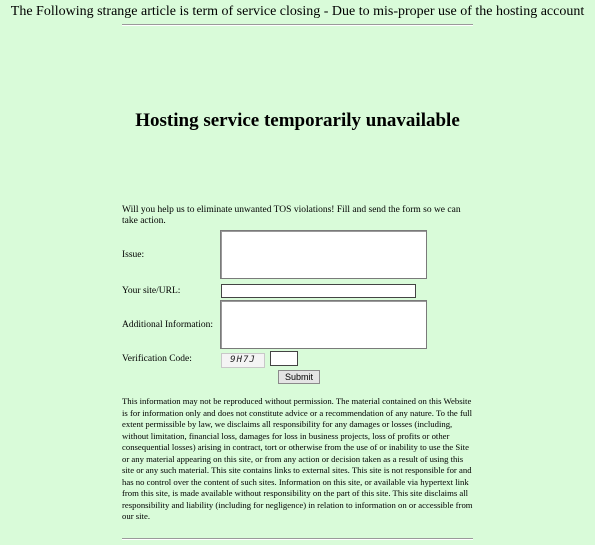 This screenshot has height=545, width=595. What do you see at coordinates (168, 325) in the screenshot?
I see `additional-info-label: Additional Information:` at bounding box center [168, 325].